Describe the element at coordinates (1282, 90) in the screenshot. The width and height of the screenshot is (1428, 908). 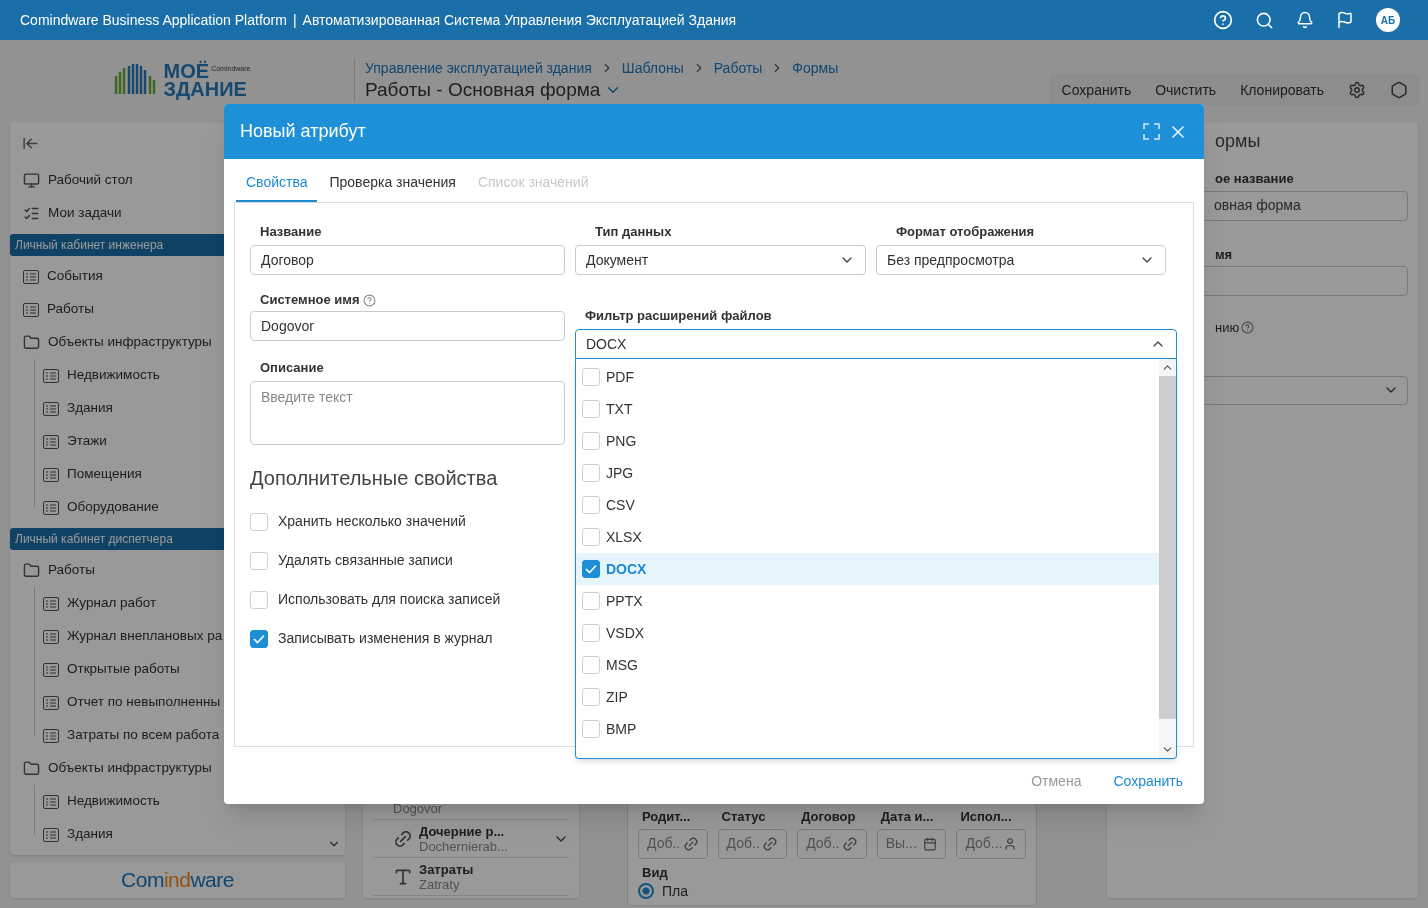
I see `toolbar-button: Клонировать` at that location.